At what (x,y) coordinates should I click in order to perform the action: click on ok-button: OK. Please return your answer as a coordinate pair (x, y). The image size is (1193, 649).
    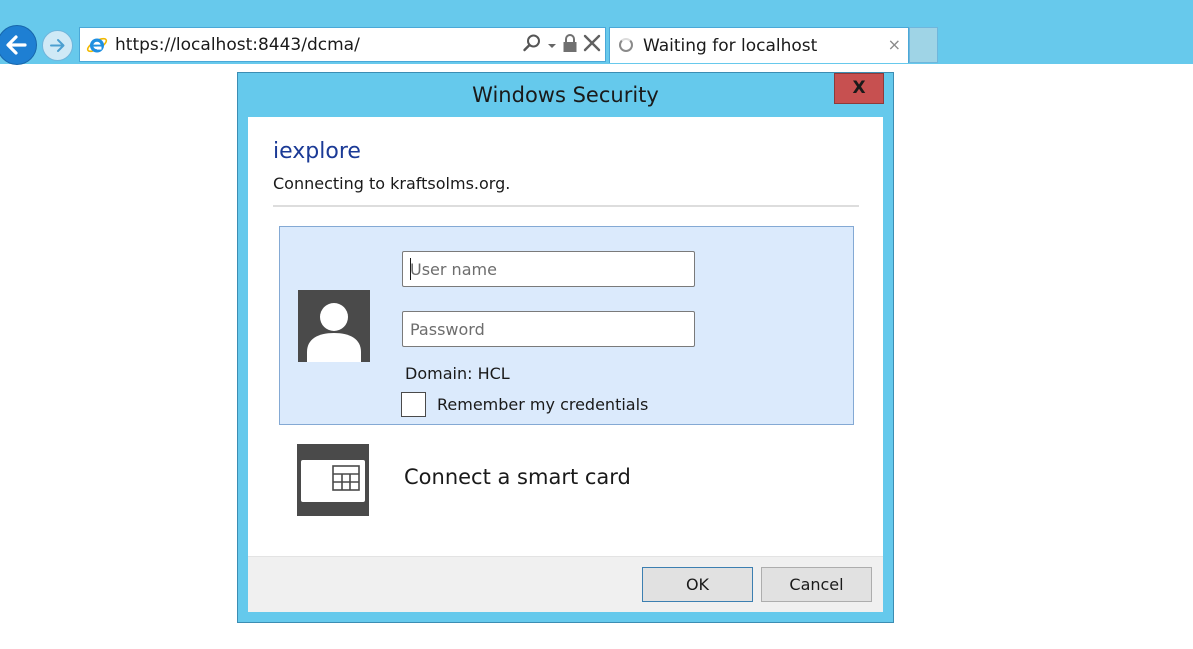
    Looking at the image, I should click on (697, 584).